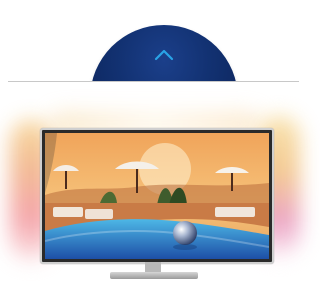 This screenshot has height=289, width=320. I want to click on tv-stand-neck, so click(153, 267).